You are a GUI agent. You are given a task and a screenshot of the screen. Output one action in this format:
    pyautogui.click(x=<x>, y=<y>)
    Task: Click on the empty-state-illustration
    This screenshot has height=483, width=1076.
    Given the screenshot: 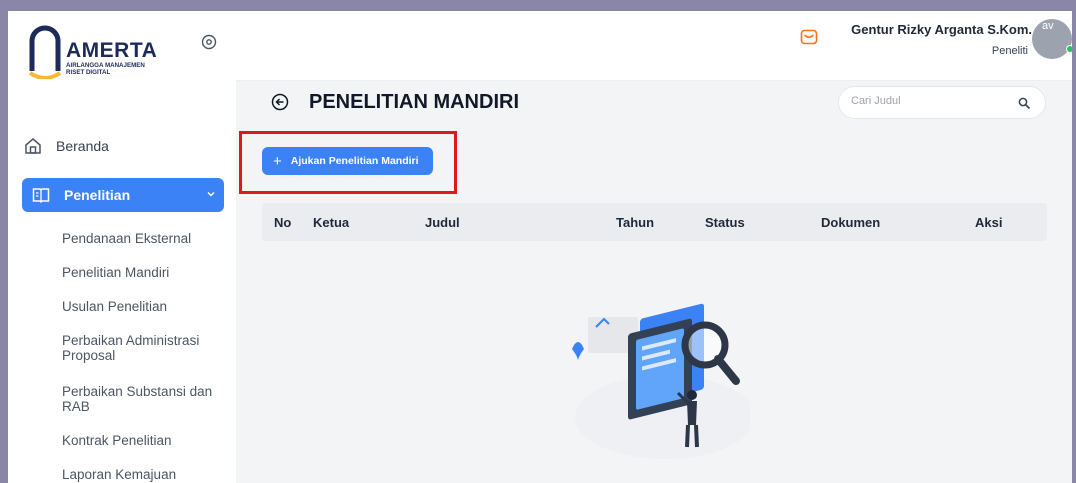 What is the action you would take?
    pyautogui.click(x=661, y=381)
    